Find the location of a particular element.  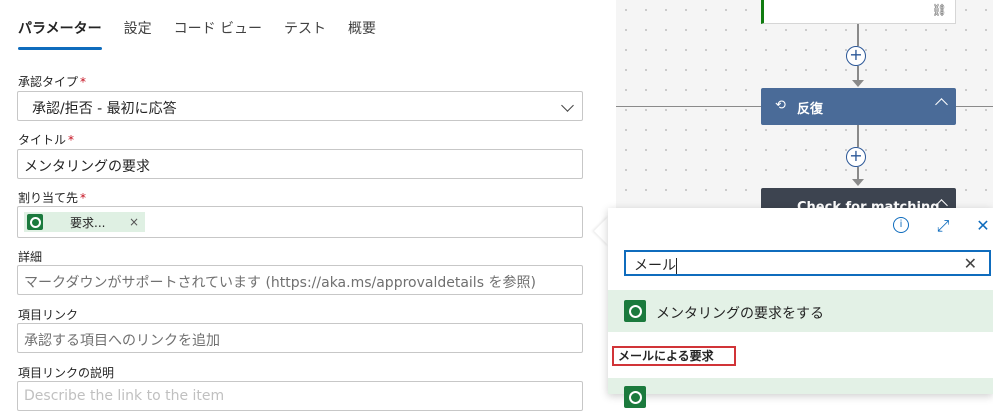

tab-settings: 設定 is located at coordinates (138, 35).